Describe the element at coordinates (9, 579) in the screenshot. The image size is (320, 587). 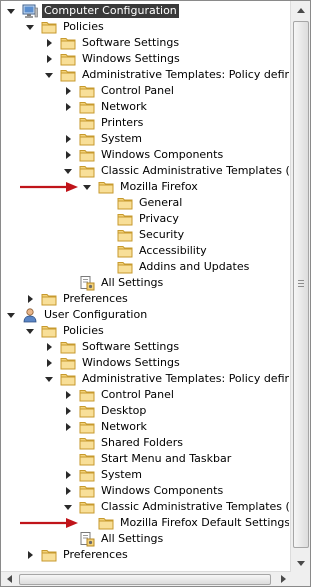
I see `scroll-left-button` at that location.